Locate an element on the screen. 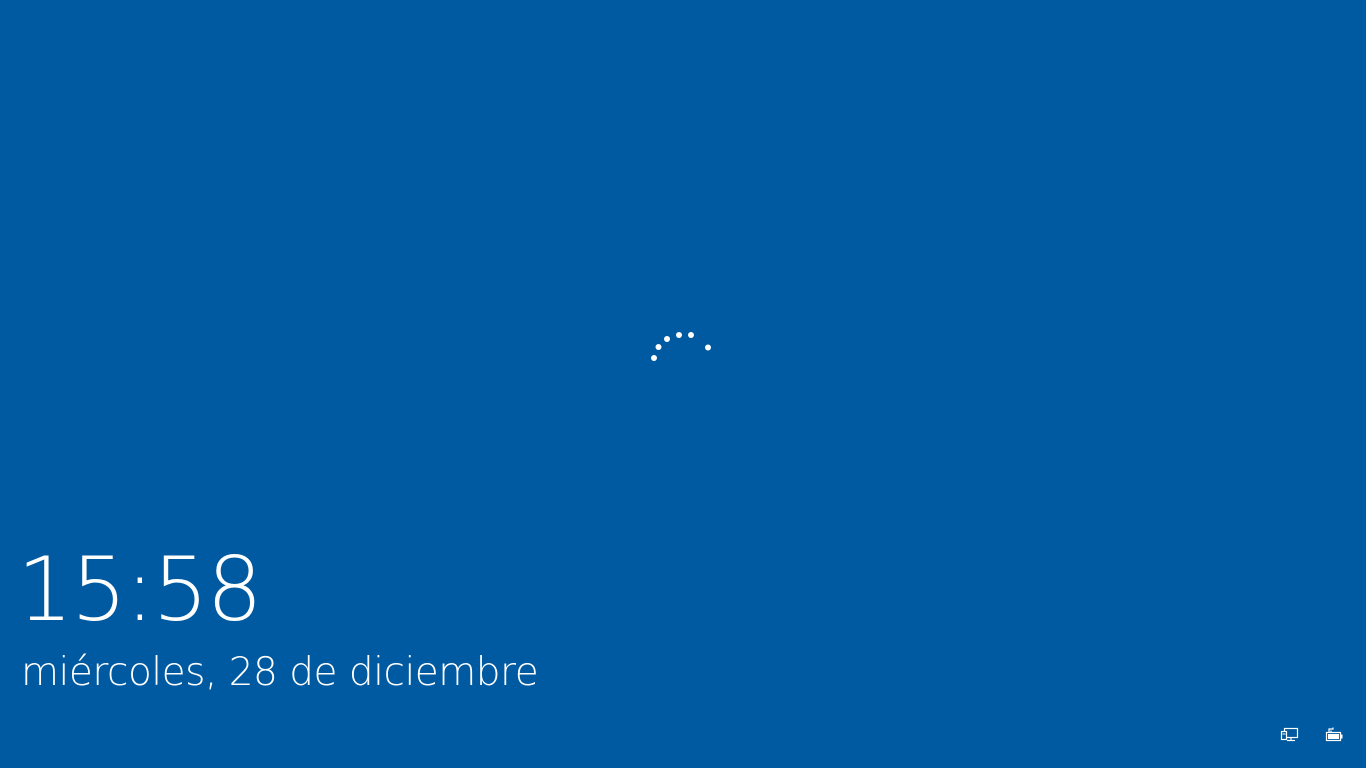 This screenshot has height=768, width=1366. loading-spinner-icon is located at coordinates (681, 346).